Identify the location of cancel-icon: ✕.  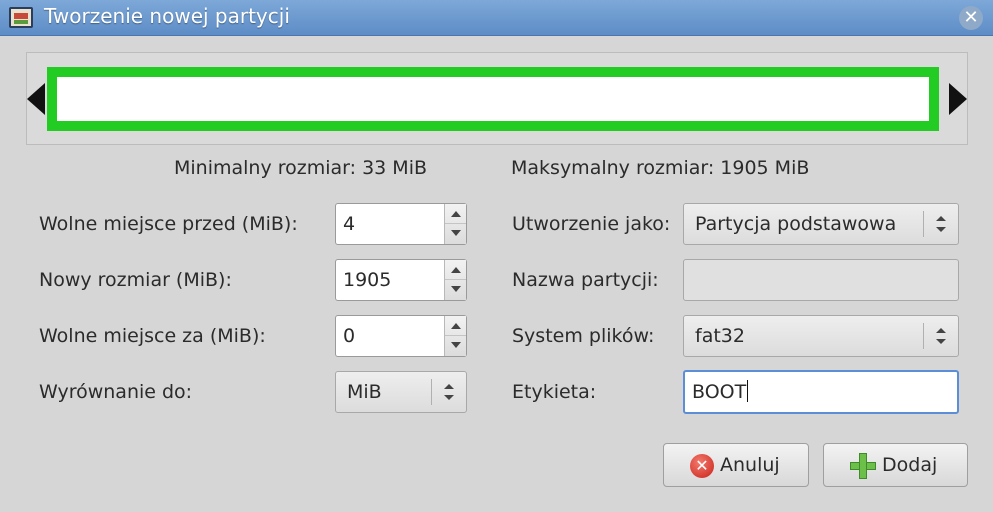
(702, 466).